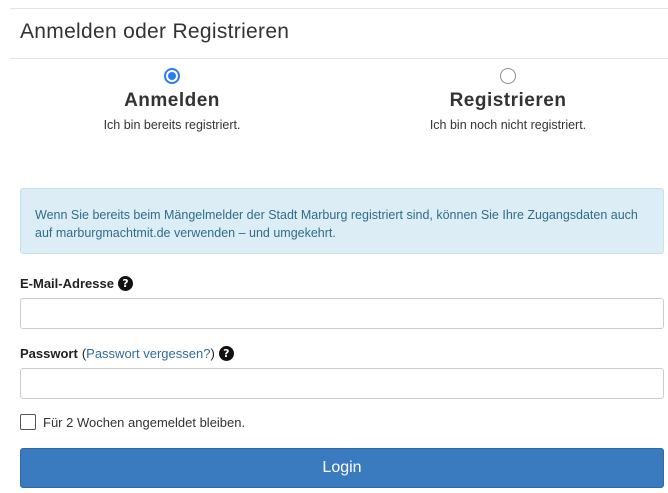 The image size is (668, 493). I want to click on register-radio, so click(508, 76).